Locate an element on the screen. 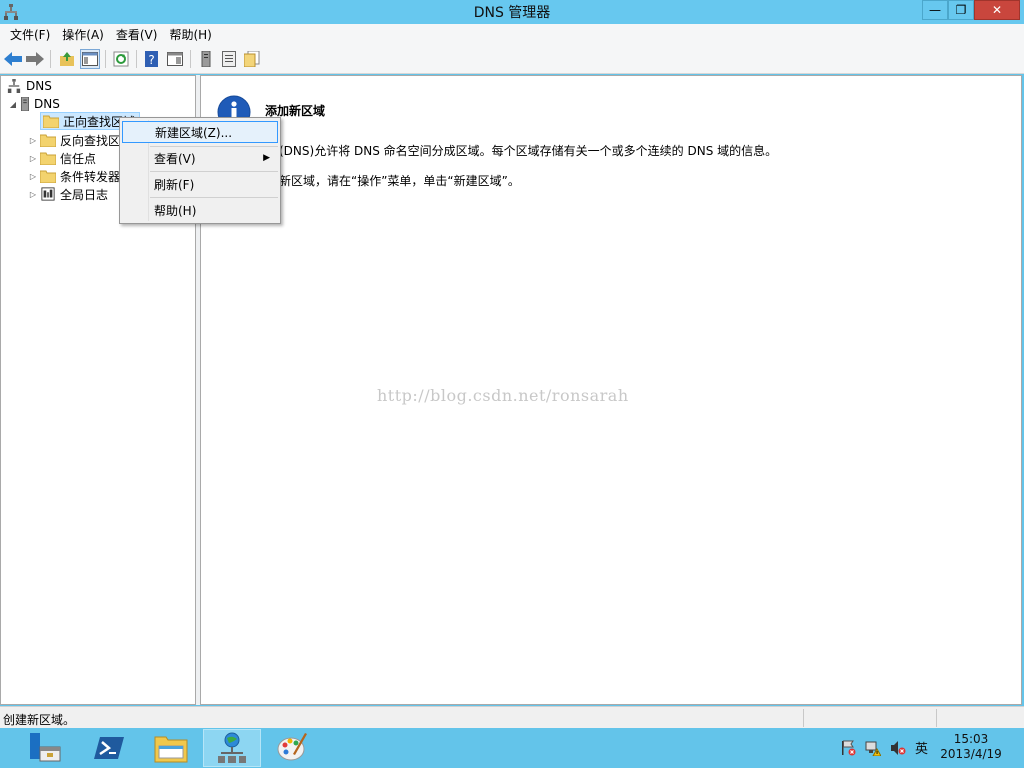 The width and height of the screenshot is (1024, 768). menu-view: 查看(V) is located at coordinates (137, 34).